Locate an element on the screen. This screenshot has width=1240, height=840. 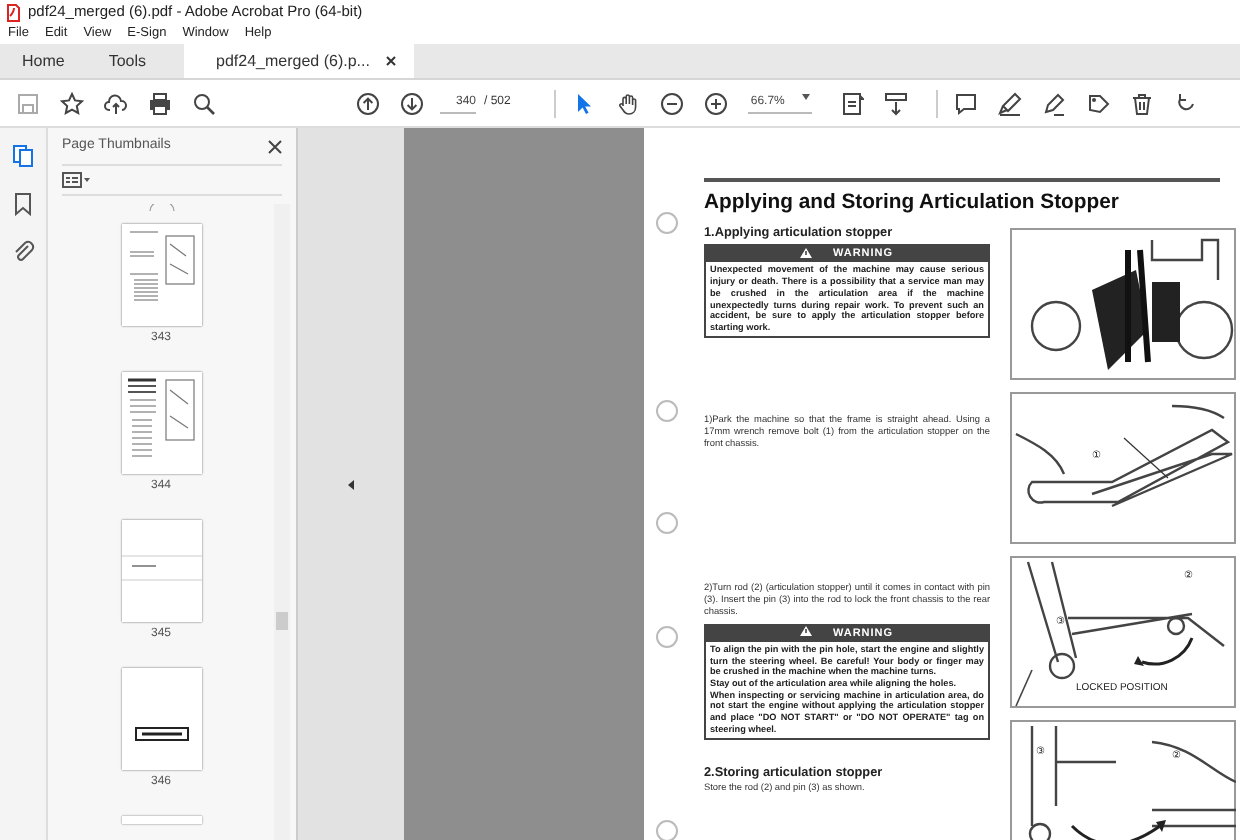
zoom-in-icon is located at coordinates (716, 103).